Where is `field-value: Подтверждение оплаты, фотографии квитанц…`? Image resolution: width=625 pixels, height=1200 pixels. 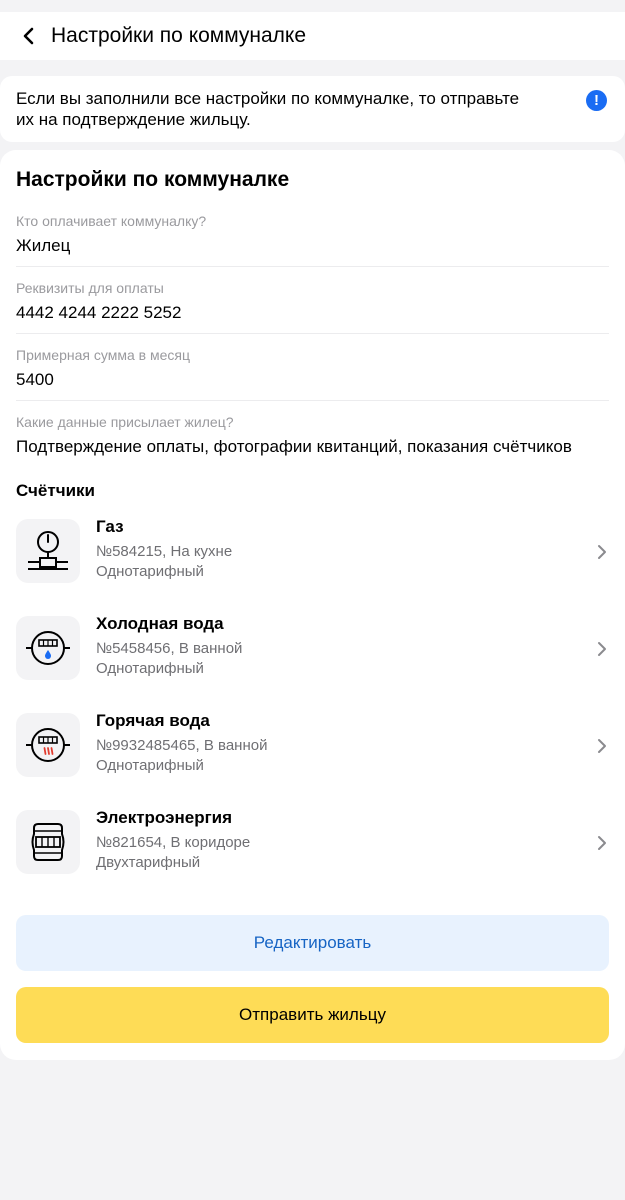 field-value: Подтверждение оплаты, фотографии квитанц… is located at coordinates (294, 446).